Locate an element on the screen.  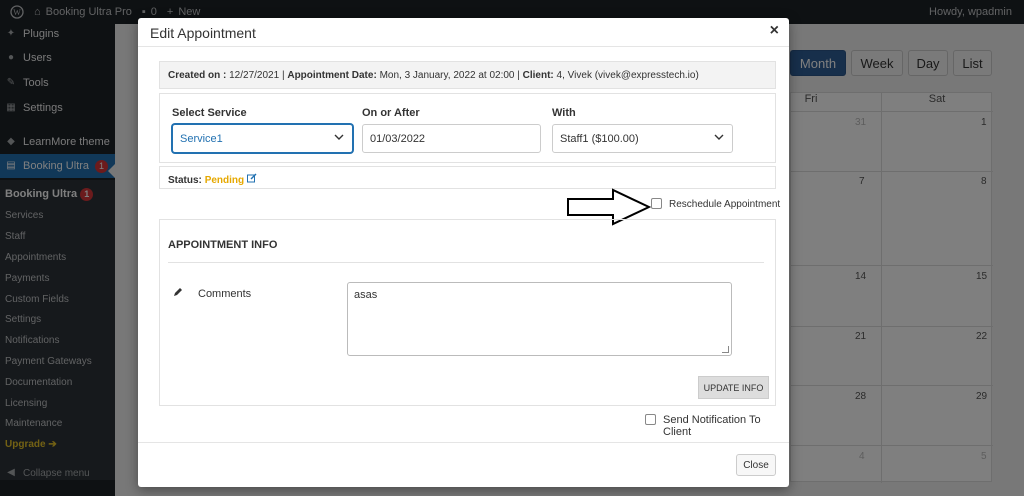
resize-handle-icon is located at coordinates (725, 349).